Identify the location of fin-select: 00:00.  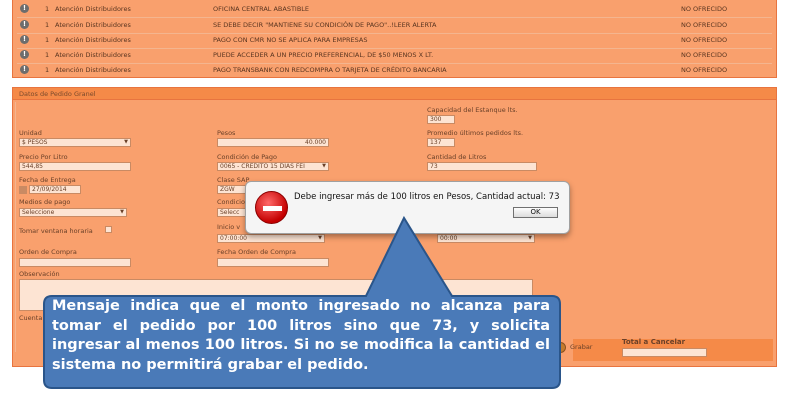
(486, 238).